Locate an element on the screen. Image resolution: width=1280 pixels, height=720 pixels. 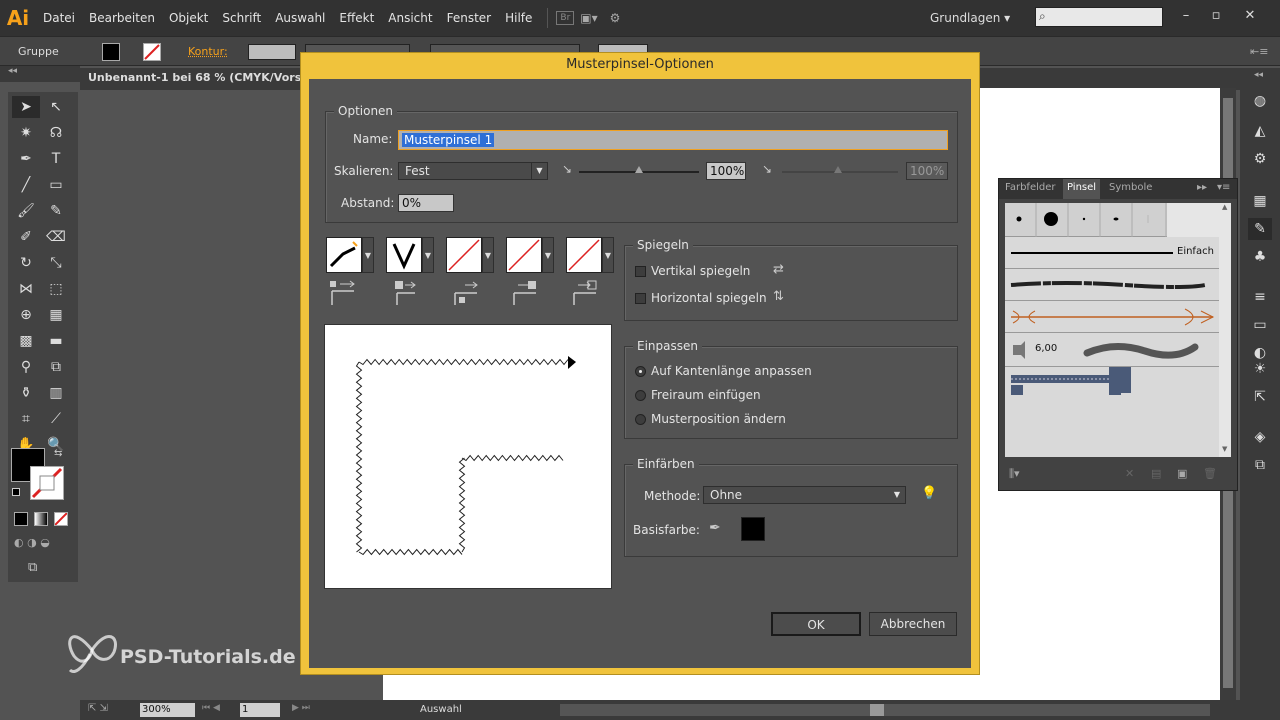
pen-tool-icon: ✒ is located at coordinates (26, 159).